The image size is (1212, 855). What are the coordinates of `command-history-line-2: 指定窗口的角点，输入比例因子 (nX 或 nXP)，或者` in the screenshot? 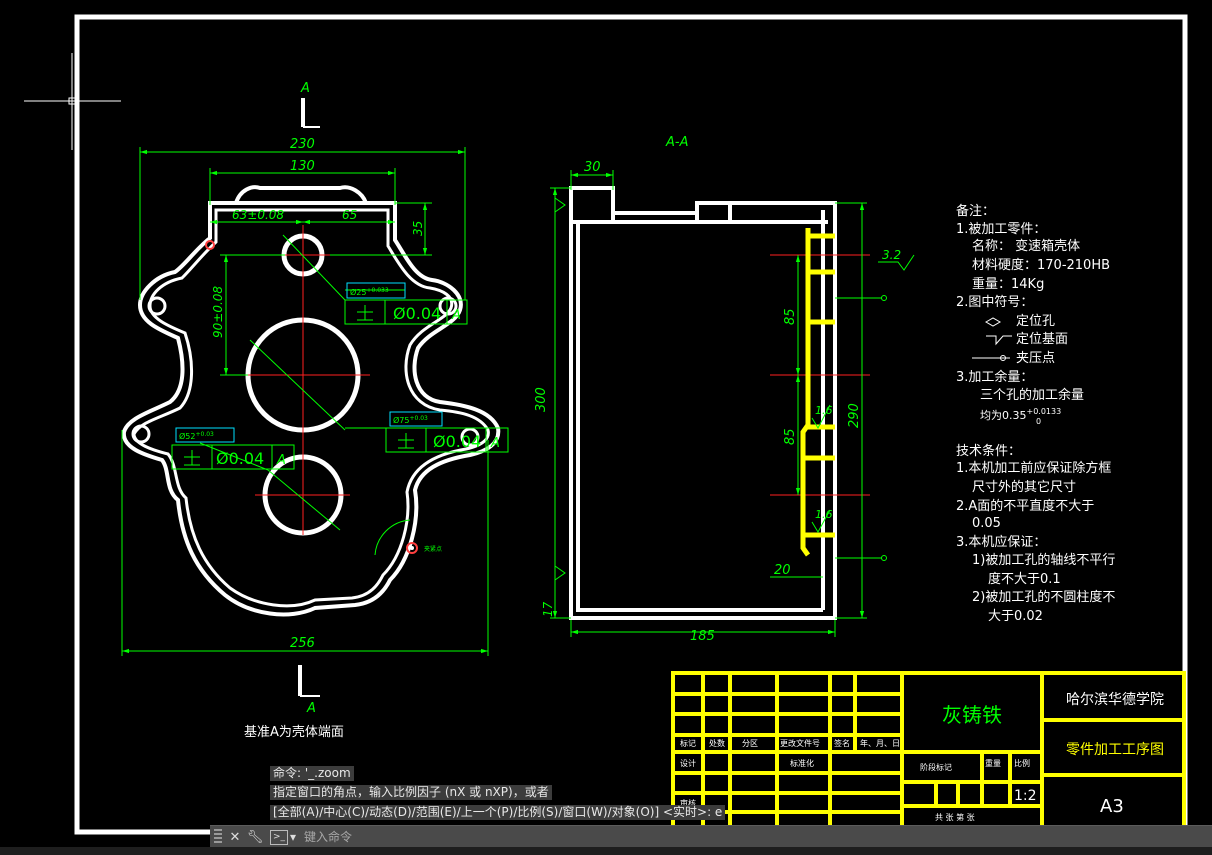 It's located at (411, 792).